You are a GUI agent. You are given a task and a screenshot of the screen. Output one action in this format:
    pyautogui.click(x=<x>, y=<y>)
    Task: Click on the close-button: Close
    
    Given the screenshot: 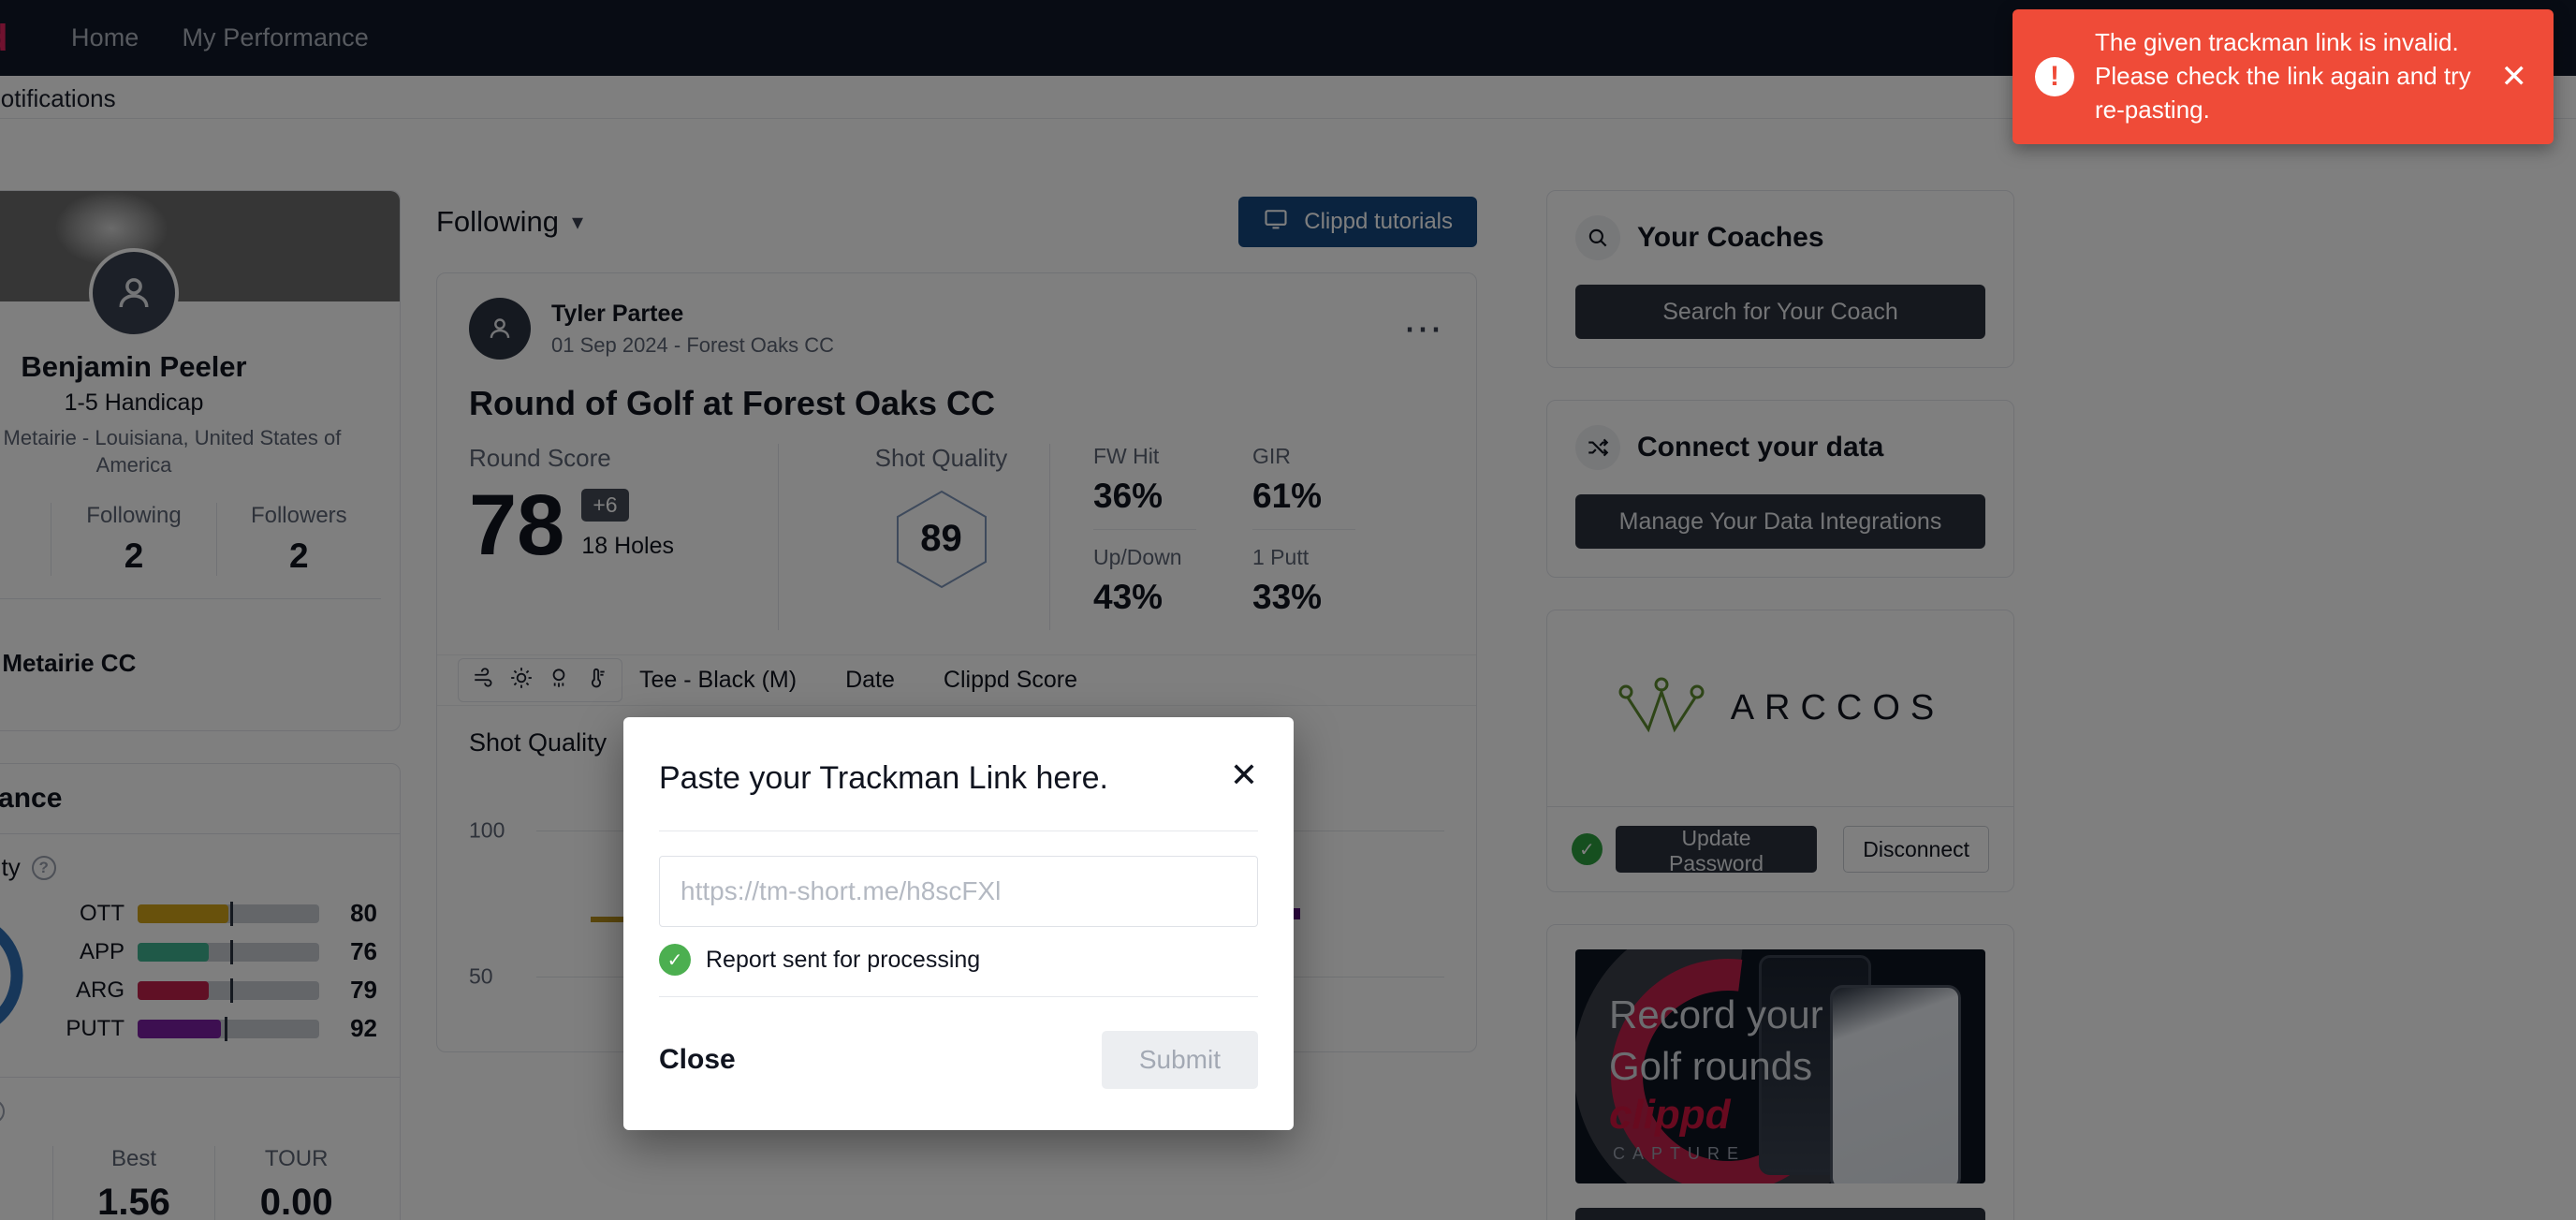 What is the action you would take?
    pyautogui.click(x=697, y=1060)
    